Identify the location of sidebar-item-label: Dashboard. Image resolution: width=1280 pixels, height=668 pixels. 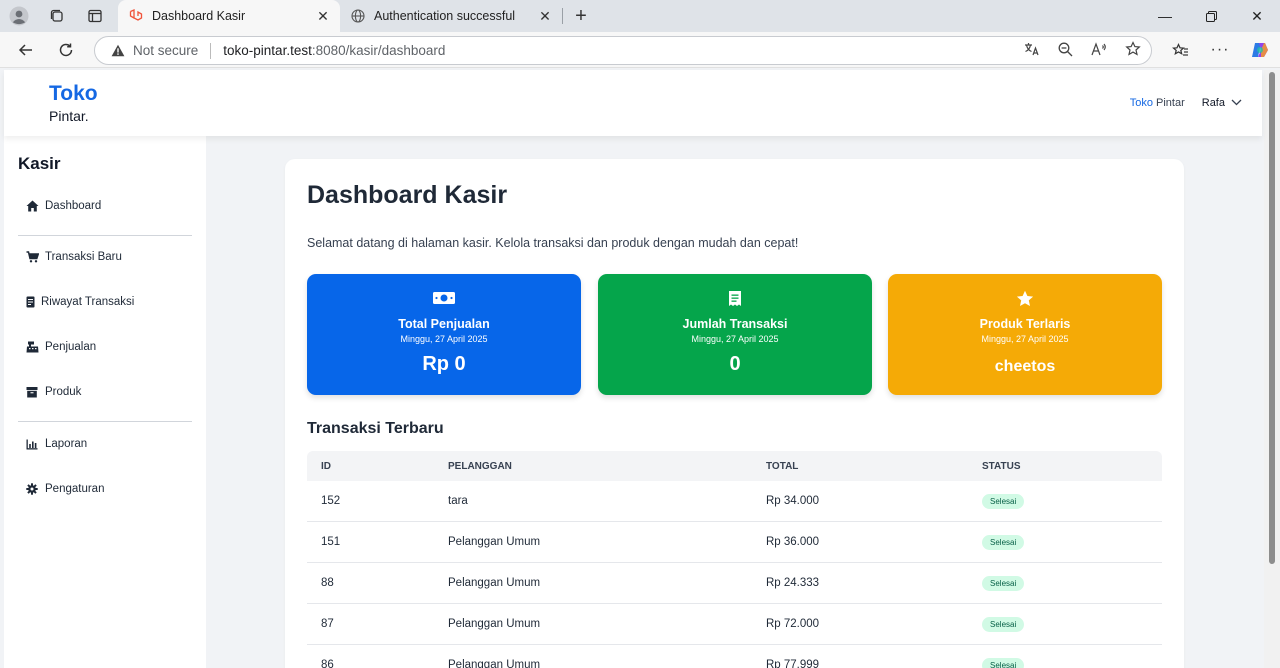
(73, 206).